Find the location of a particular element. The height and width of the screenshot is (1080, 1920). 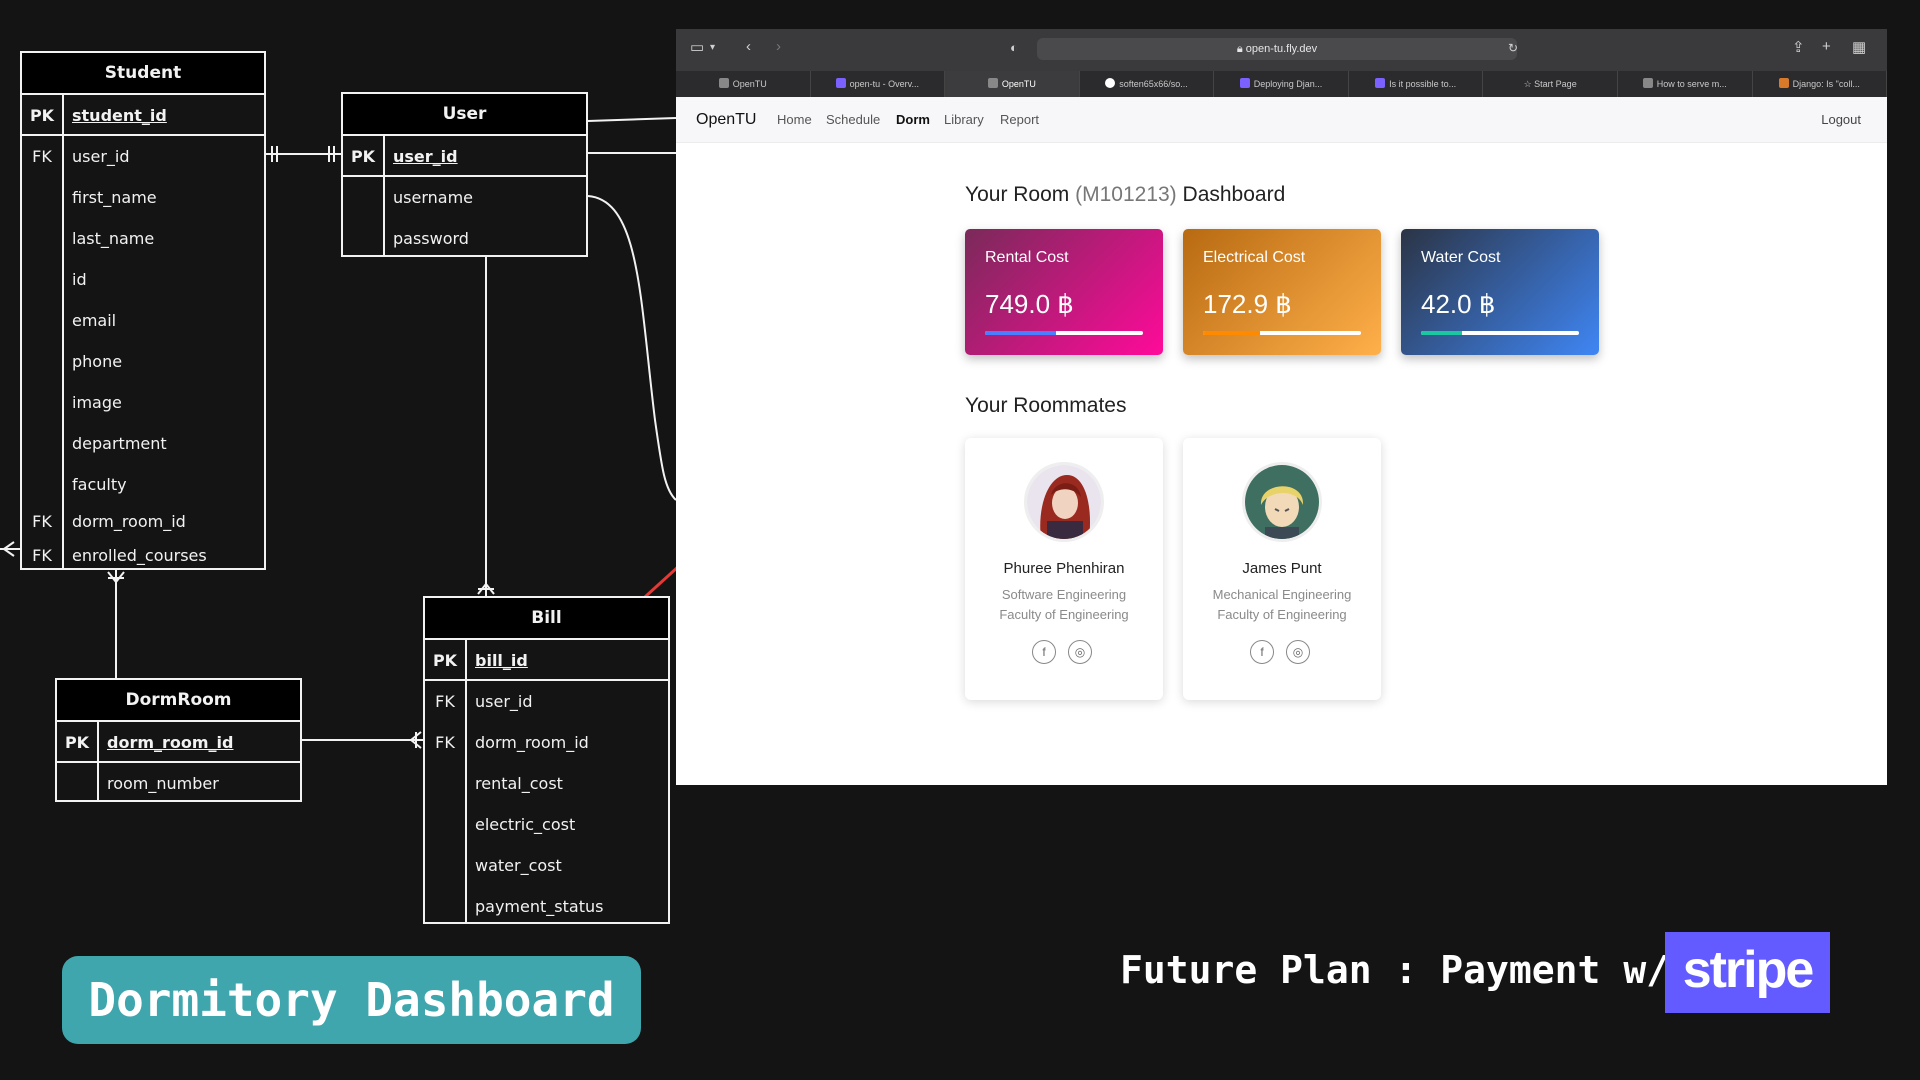

cost-card-rental: Rental Cost 749.0 ฿ is located at coordinates (1064, 292).